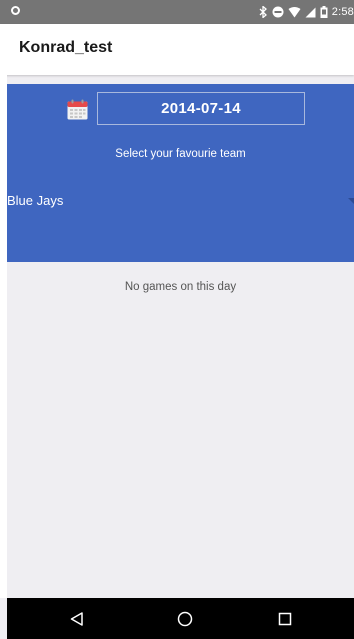 The image size is (354, 639). What do you see at coordinates (77, 109) in the screenshot?
I see `calendar-icon` at bounding box center [77, 109].